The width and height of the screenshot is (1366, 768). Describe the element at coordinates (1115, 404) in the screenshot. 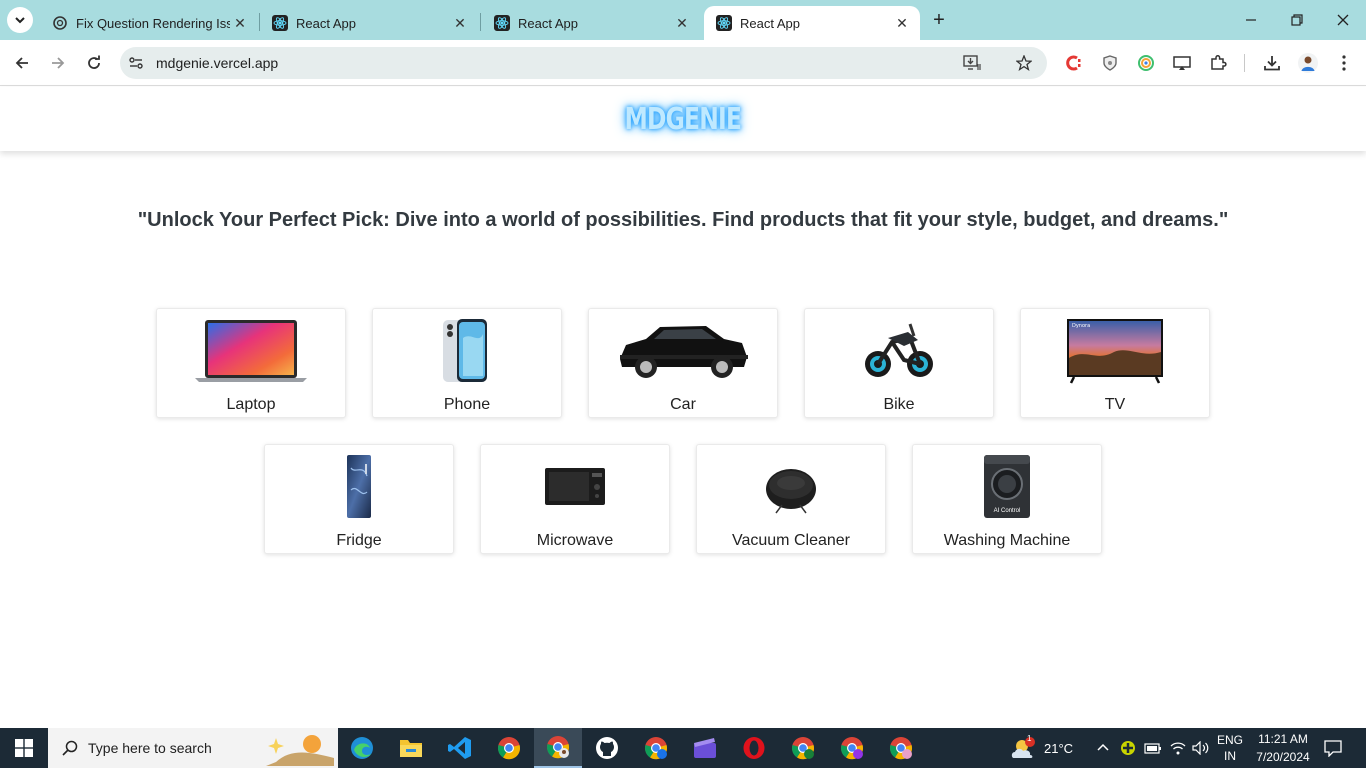

I see `category-label: TV` at that location.